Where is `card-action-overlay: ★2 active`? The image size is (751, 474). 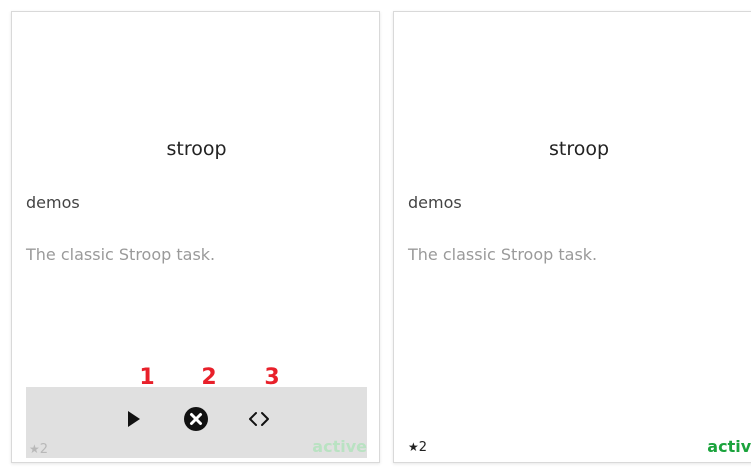
card-action-overlay: ★2 active is located at coordinates (196, 422).